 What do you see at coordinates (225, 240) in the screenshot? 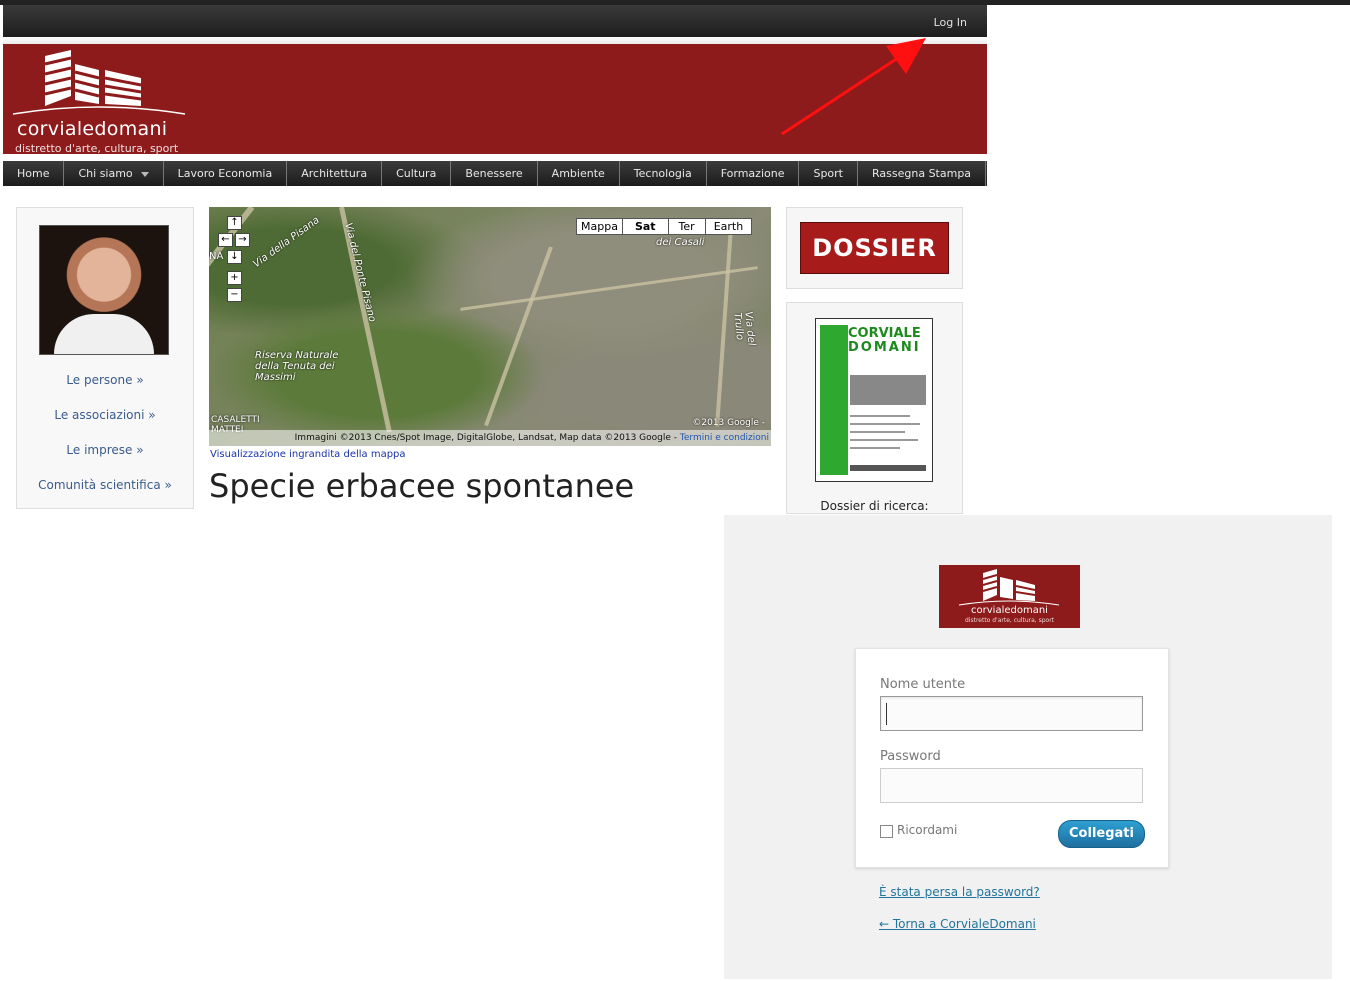
I see `pan-left-button: ←` at bounding box center [225, 240].